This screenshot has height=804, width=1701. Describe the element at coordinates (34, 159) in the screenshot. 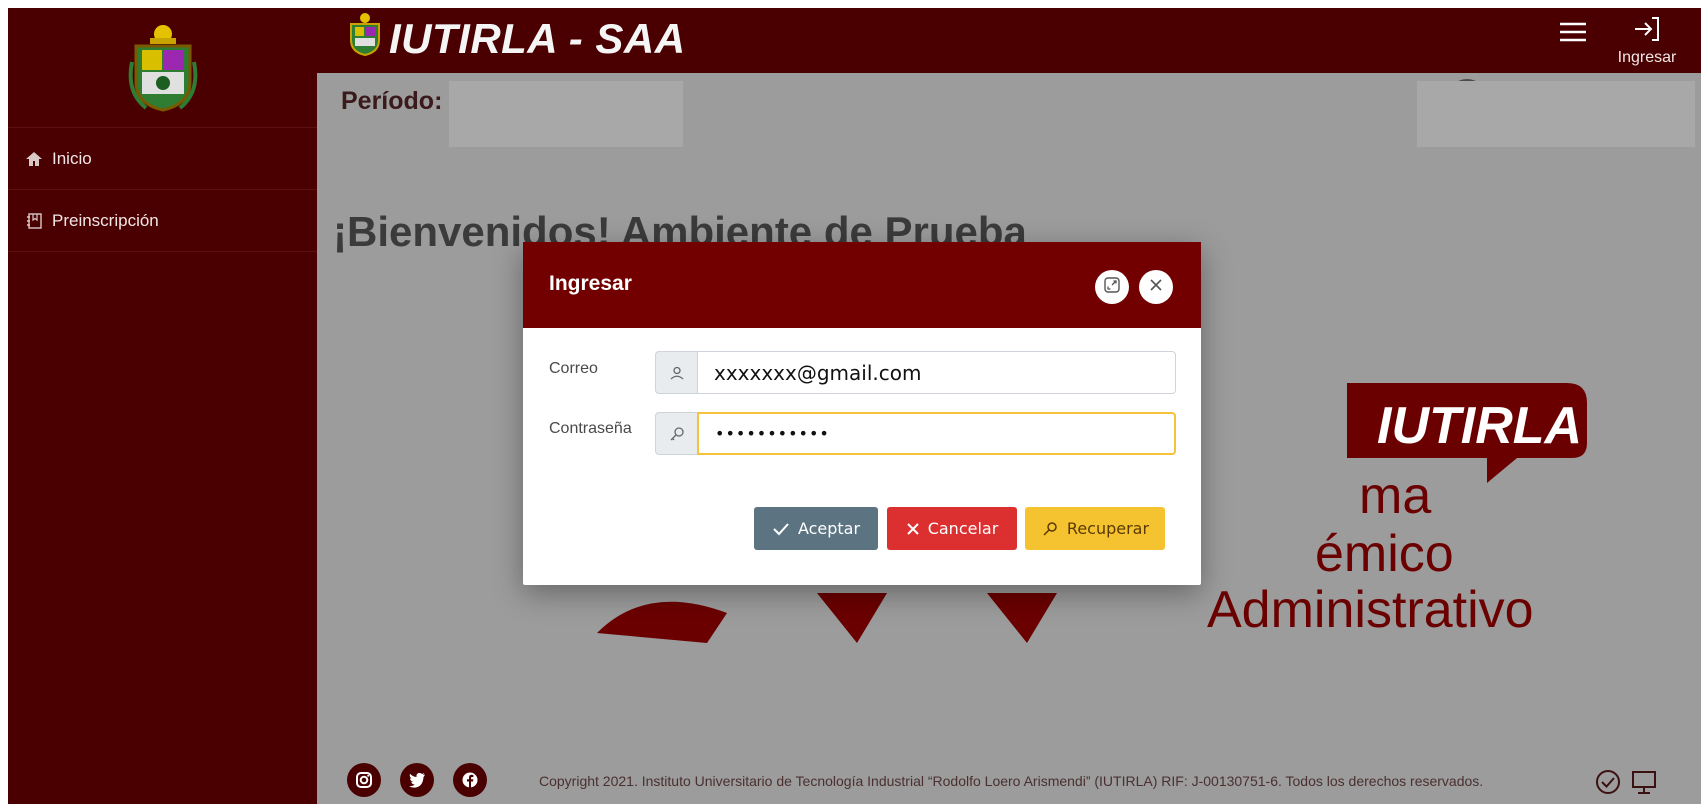

I see `home-icon` at that location.